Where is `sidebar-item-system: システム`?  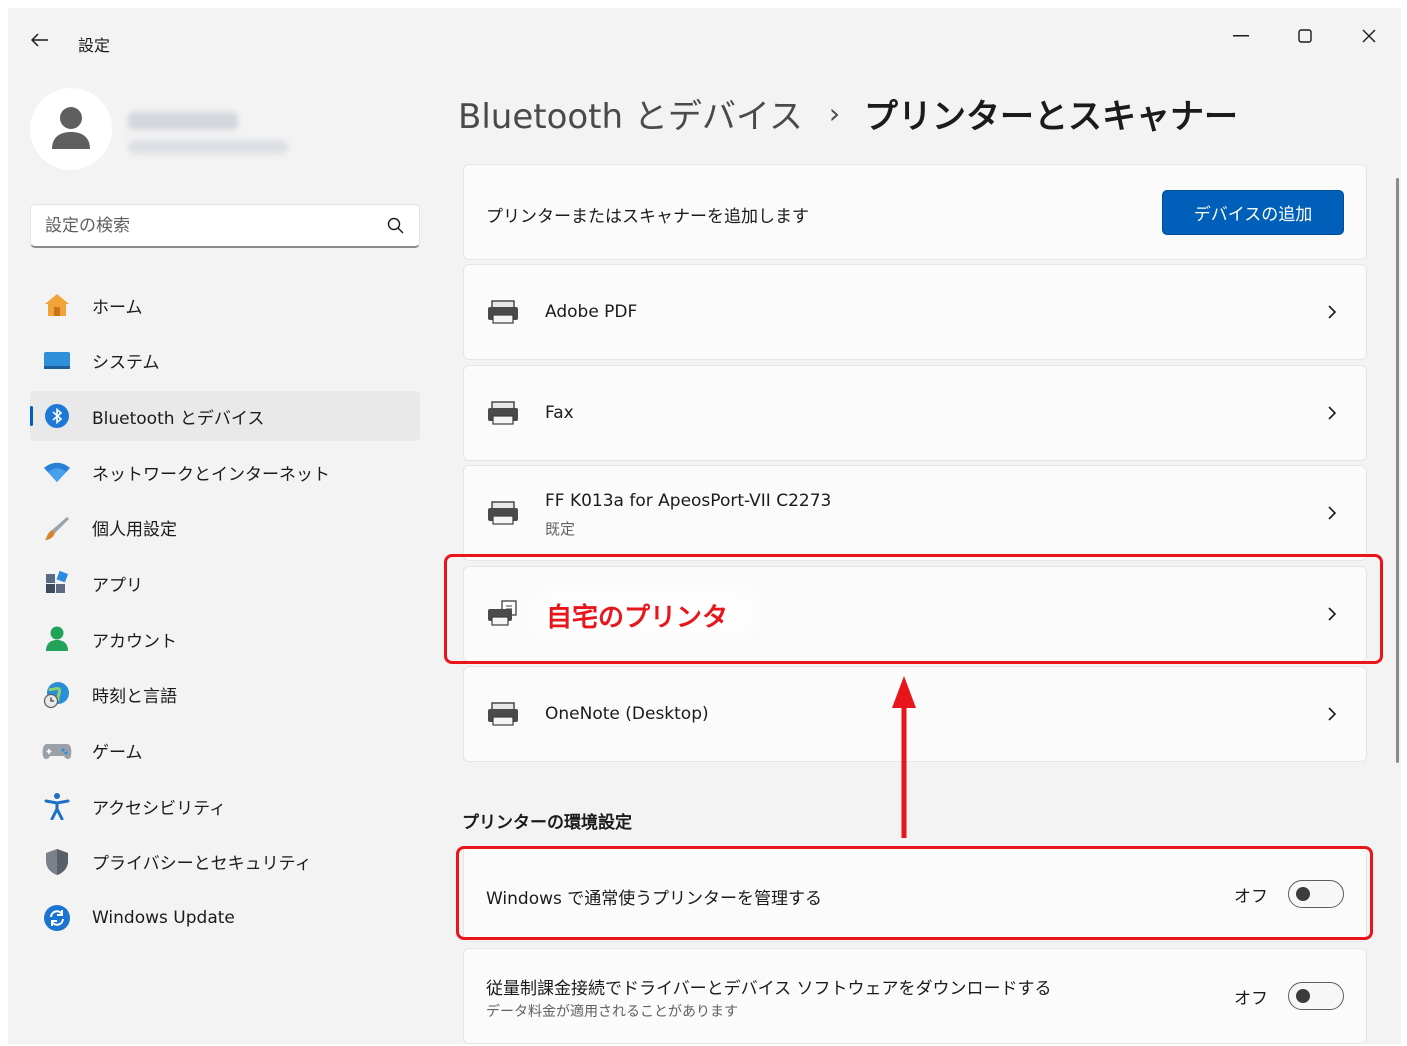
sidebar-item-system: システム is located at coordinates (225, 361).